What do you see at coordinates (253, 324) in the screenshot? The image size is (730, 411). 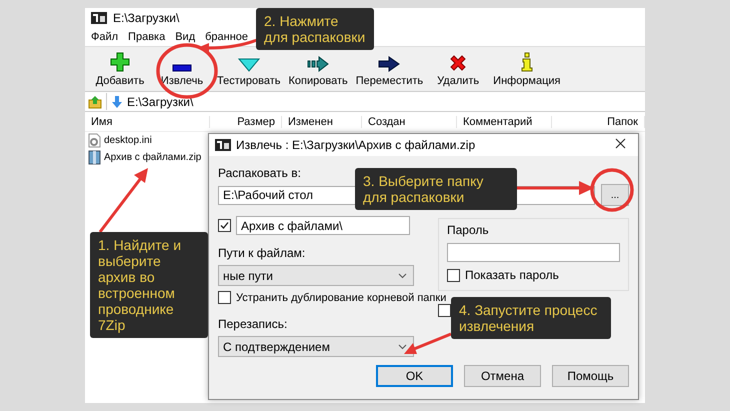 I see `field-label: Перезапись:` at bounding box center [253, 324].